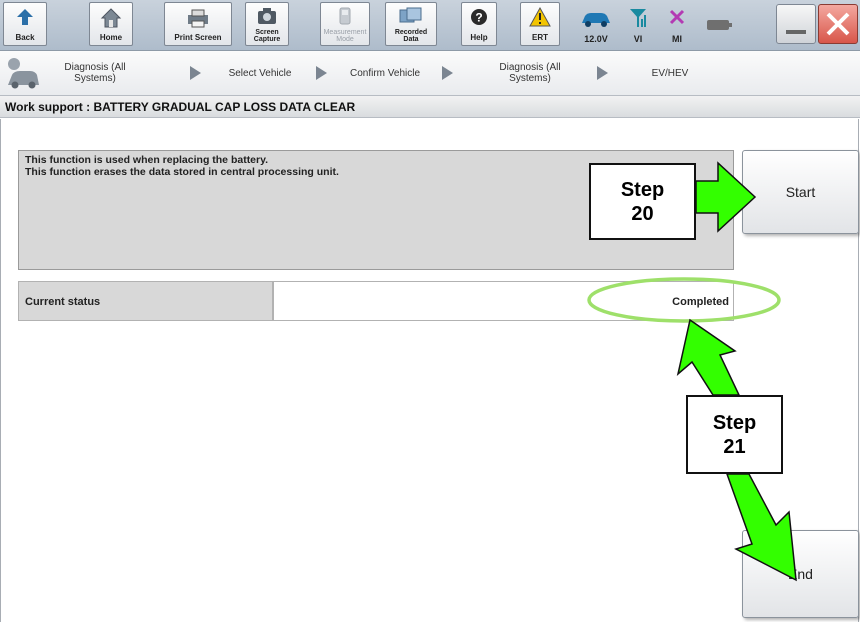 The width and height of the screenshot is (860, 622). What do you see at coordinates (23, 73) in the screenshot?
I see `vehicle-diagnosis-icon` at bounding box center [23, 73].